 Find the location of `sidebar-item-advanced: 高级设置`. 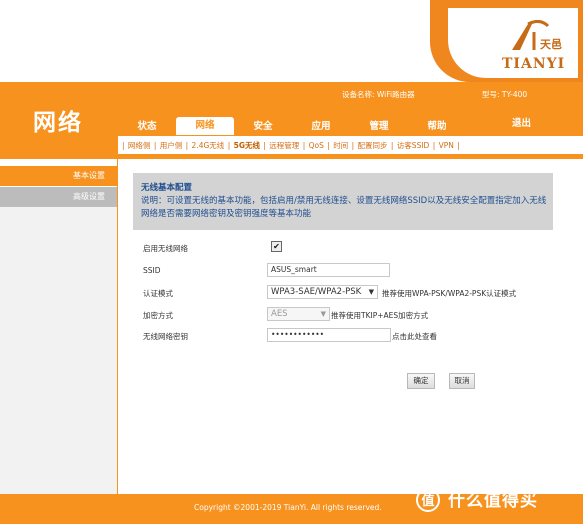

sidebar-item-advanced: 高级设置 is located at coordinates (58, 197).